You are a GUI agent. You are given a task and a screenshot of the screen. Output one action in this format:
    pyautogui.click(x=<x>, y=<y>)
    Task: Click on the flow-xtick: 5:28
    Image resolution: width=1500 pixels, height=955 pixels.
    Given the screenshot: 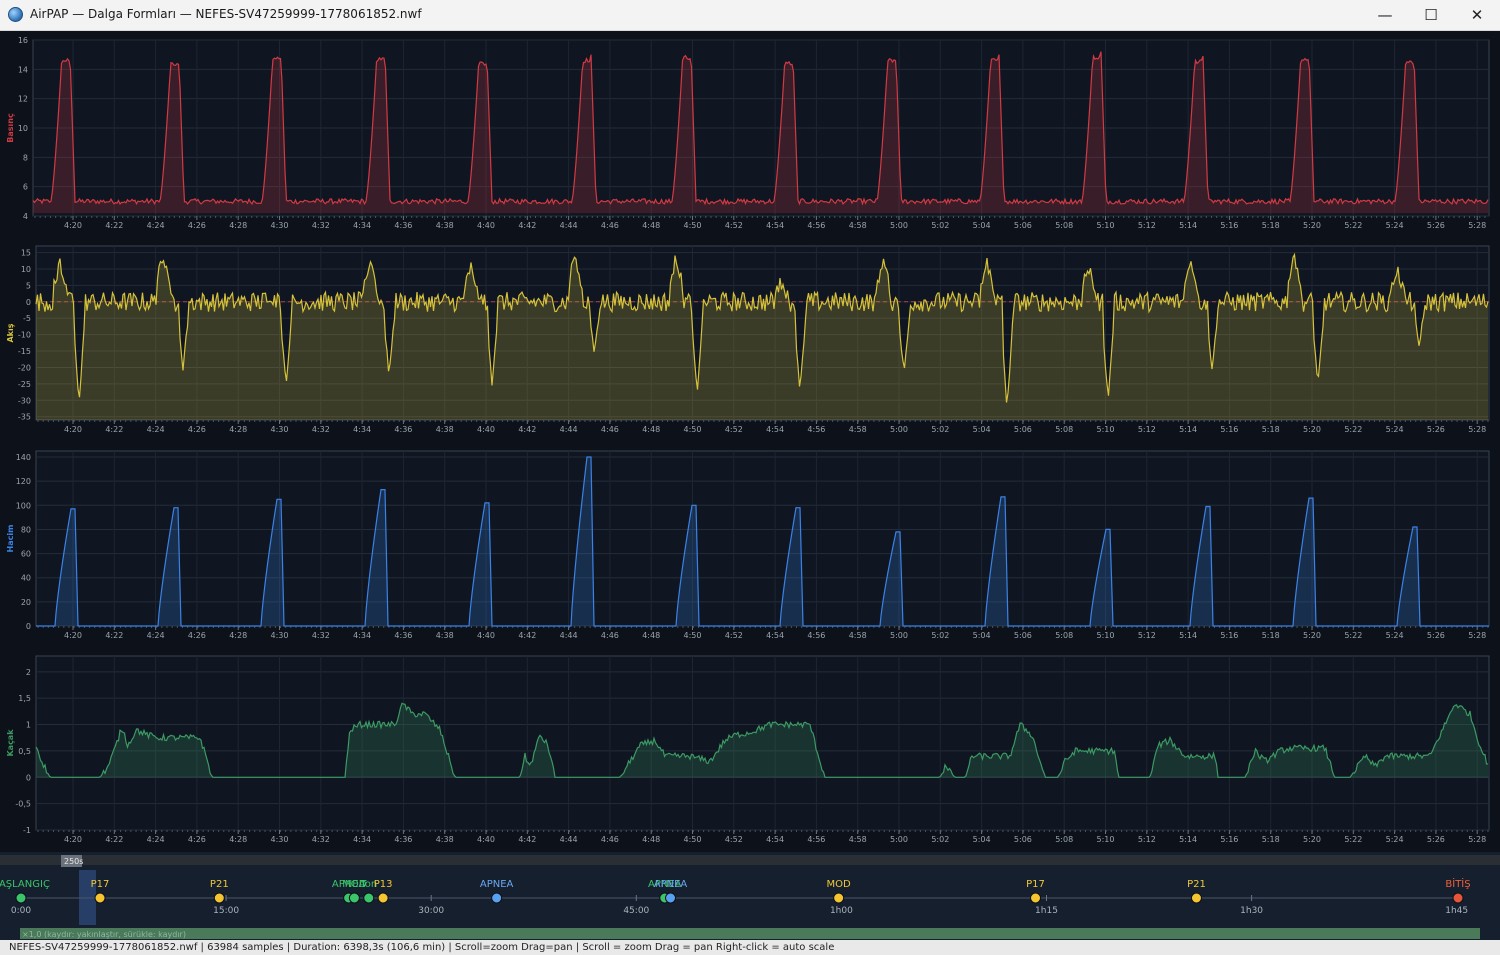 What is the action you would take?
    pyautogui.click(x=1477, y=429)
    